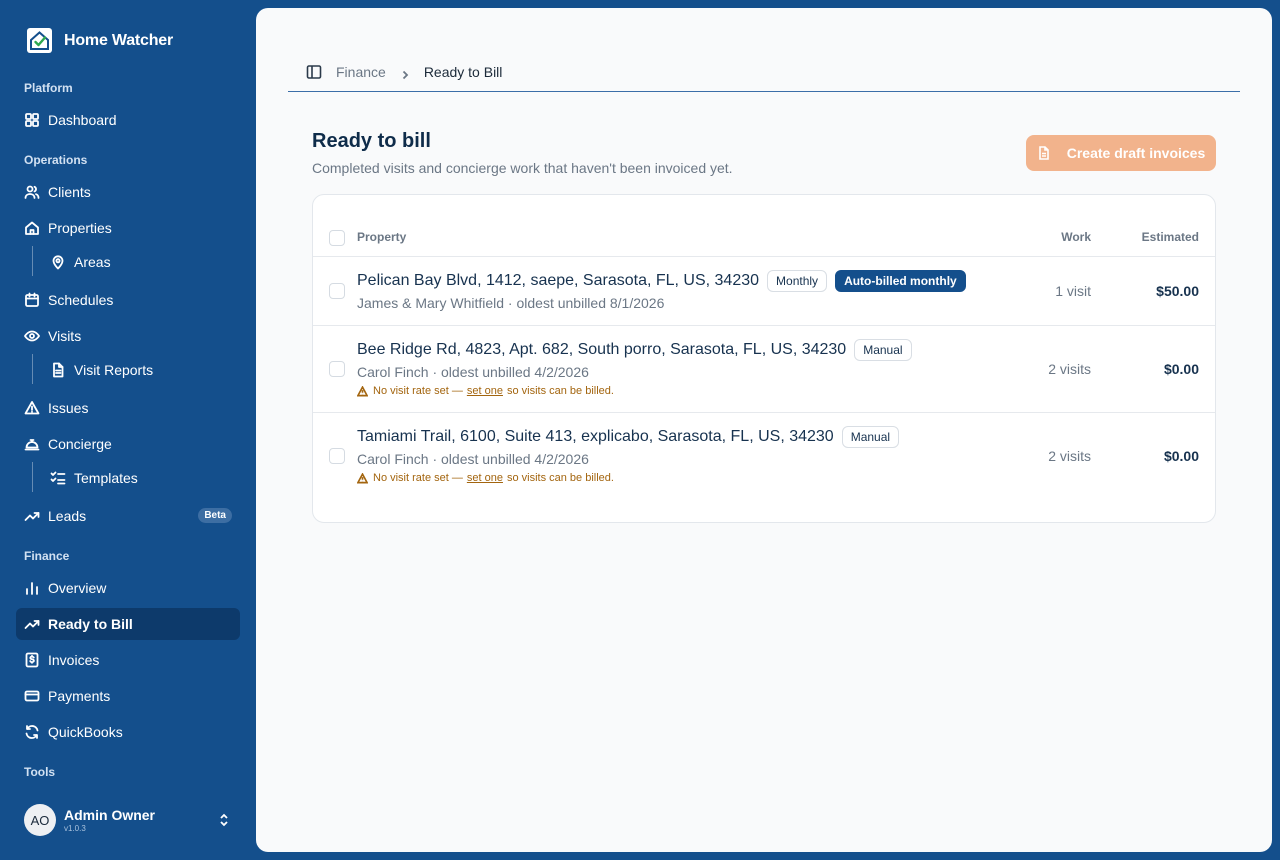  I want to click on list-checks-icon, so click(58, 478).